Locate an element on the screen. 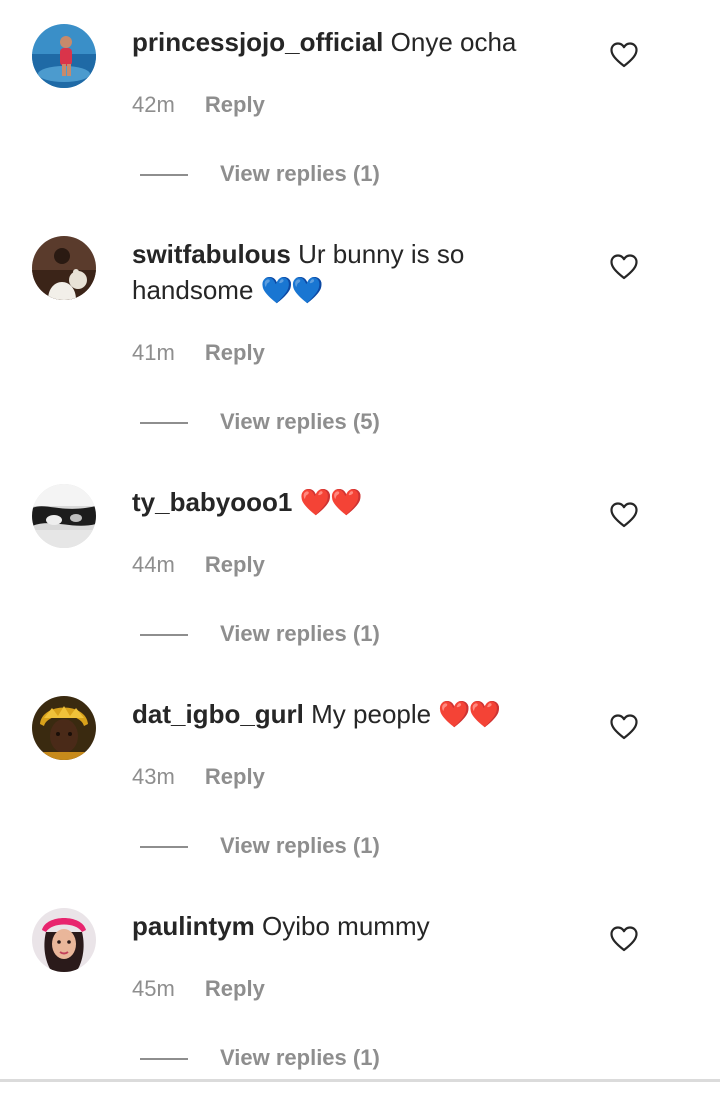 The image size is (720, 1096). comment-text: dat_igbo_gurl My people ❤️❤️ is located at coordinates (352, 714).